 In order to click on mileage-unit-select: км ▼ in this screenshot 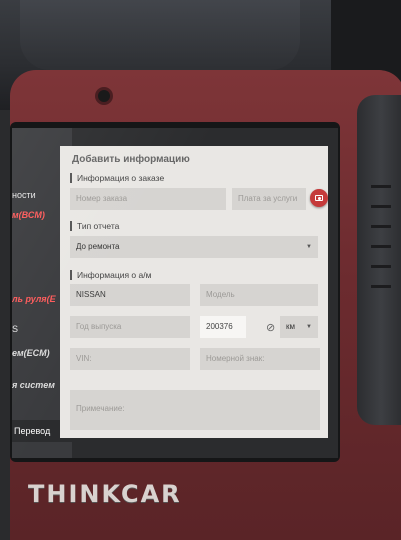, I will do `click(299, 327)`.